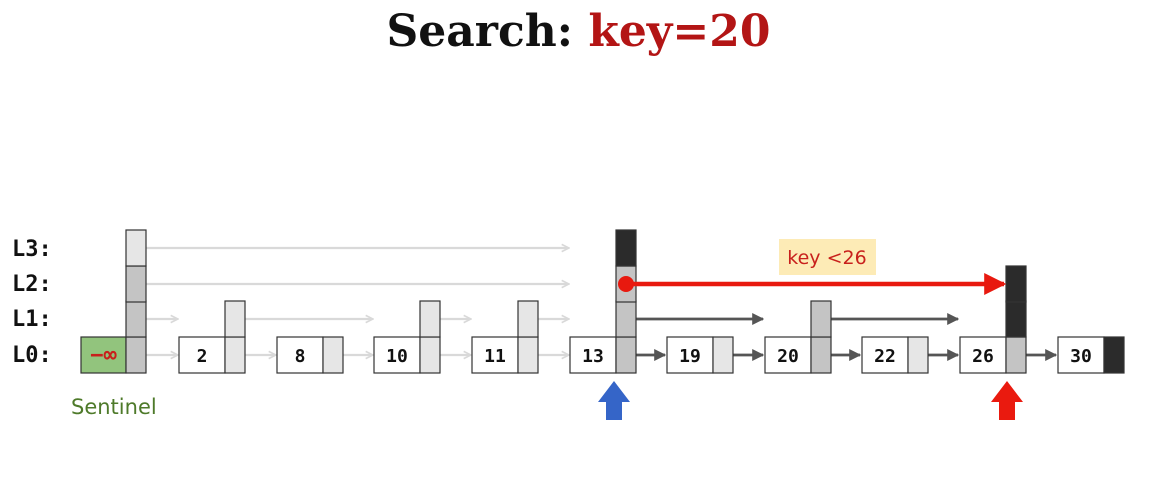 This screenshot has width=1157, height=495. Describe the element at coordinates (983, 356) in the screenshot. I see `node-key-text: 26` at that location.